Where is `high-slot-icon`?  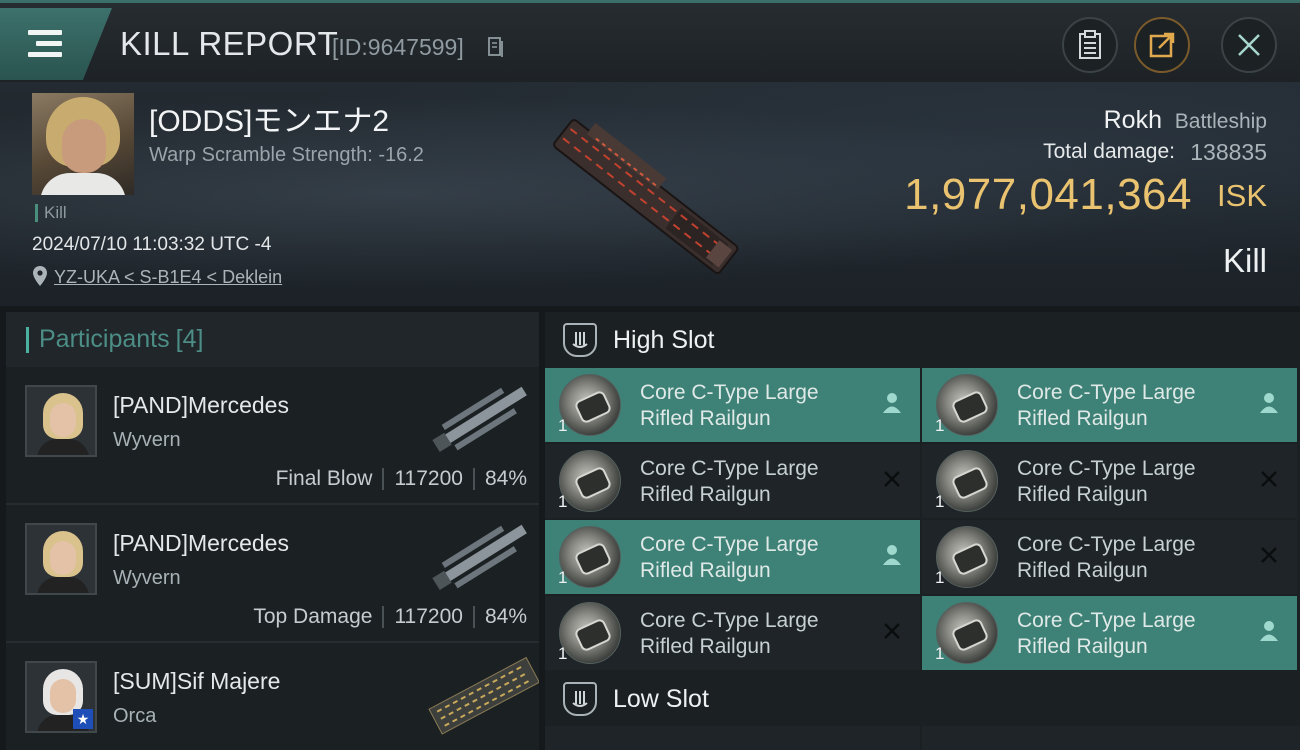
high-slot-icon is located at coordinates (580, 340).